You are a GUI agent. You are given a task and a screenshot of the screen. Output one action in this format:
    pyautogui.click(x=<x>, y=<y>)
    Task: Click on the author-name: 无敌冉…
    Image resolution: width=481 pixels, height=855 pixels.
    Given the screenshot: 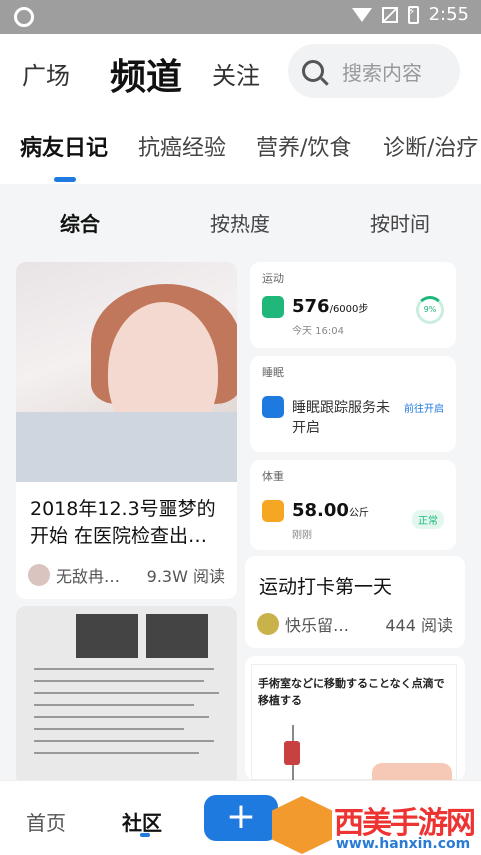 What is the action you would take?
    pyautogui.click(x=88, y=576)
    